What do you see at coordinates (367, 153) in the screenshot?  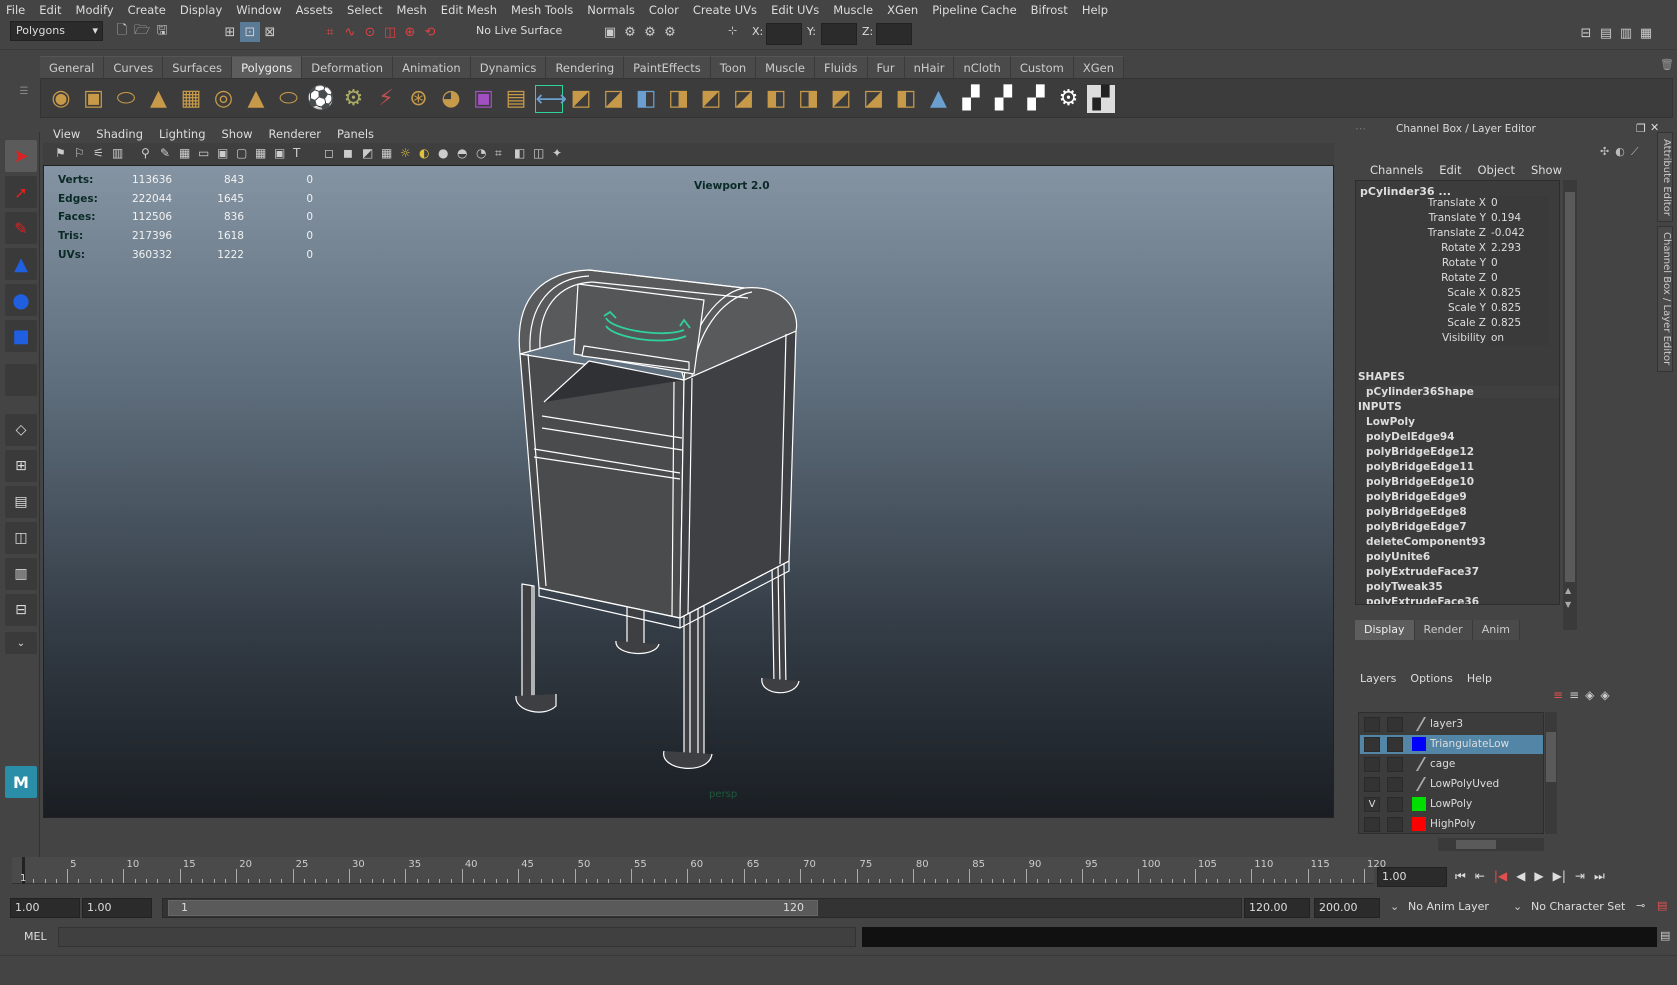 I see `wireframe-on-shaded-icon: ◩` at bounding box center [367, 153].